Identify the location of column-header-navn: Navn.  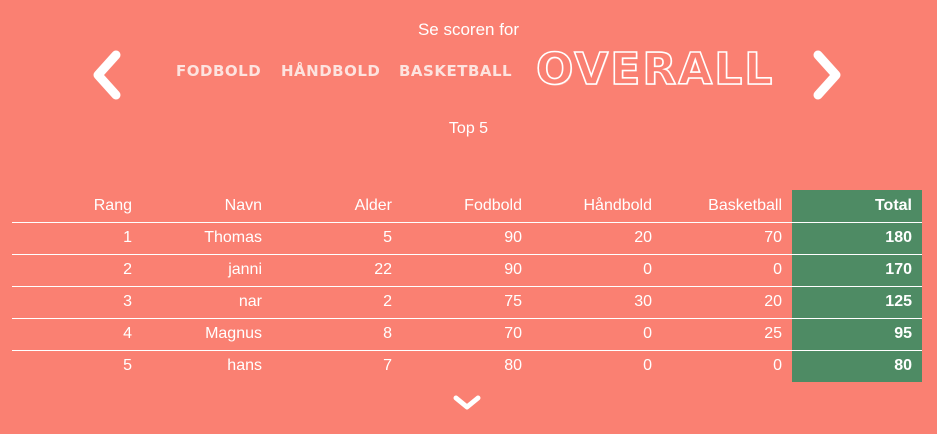
(207, 206).